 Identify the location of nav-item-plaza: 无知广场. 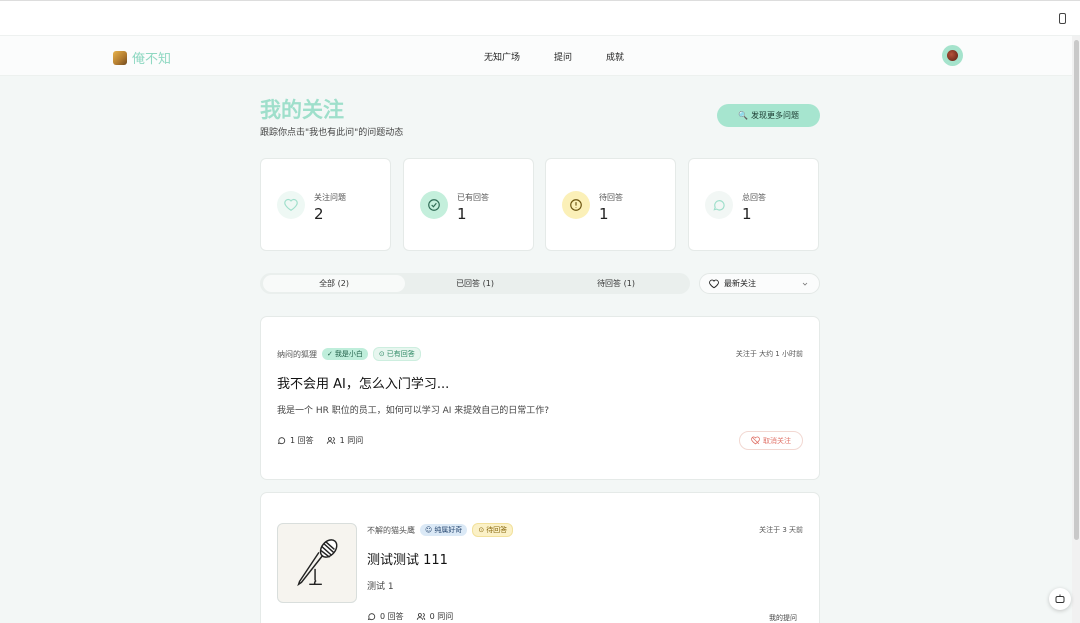
(502, 56).